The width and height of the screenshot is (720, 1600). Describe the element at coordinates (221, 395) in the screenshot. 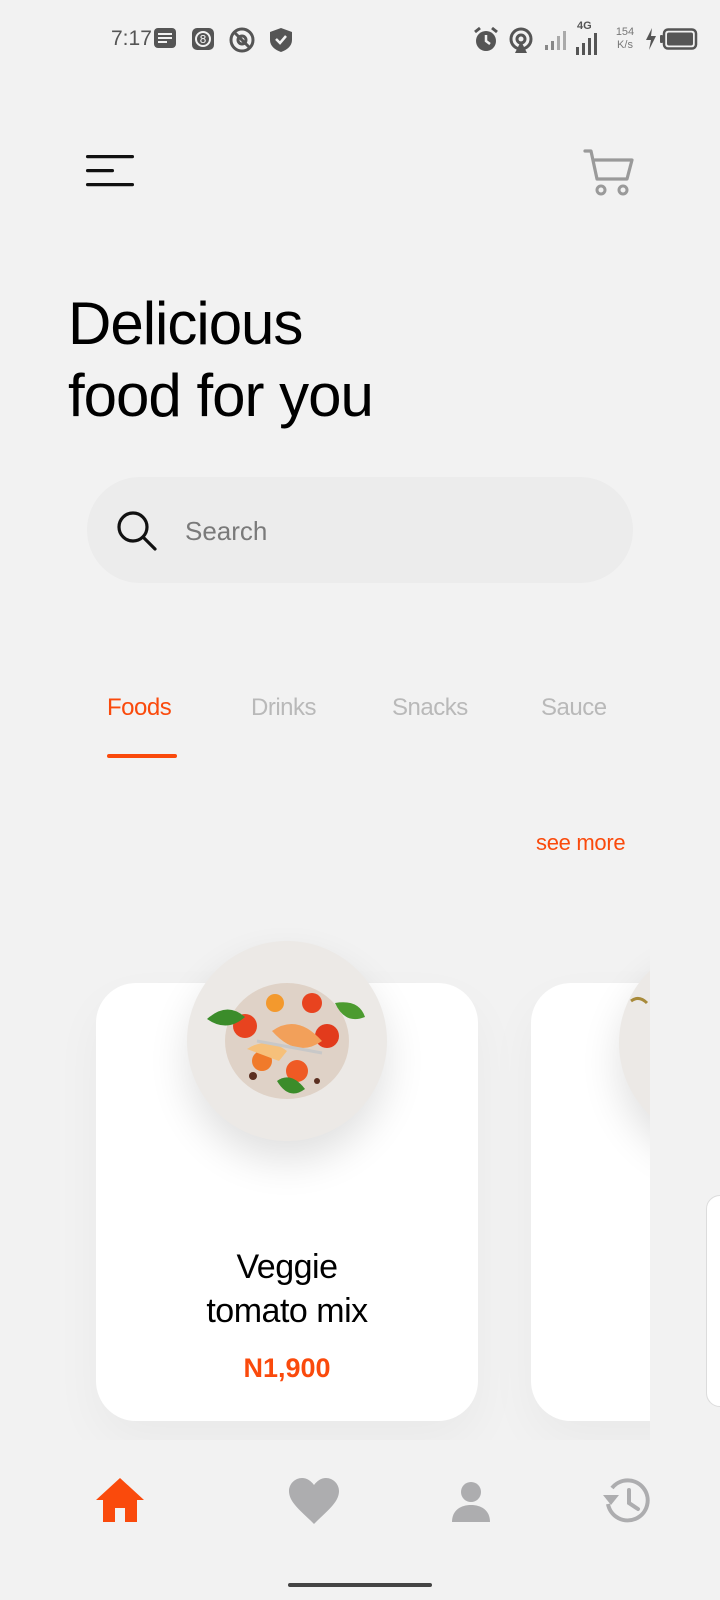

I see `page-title-line-2: food for you` at that location.